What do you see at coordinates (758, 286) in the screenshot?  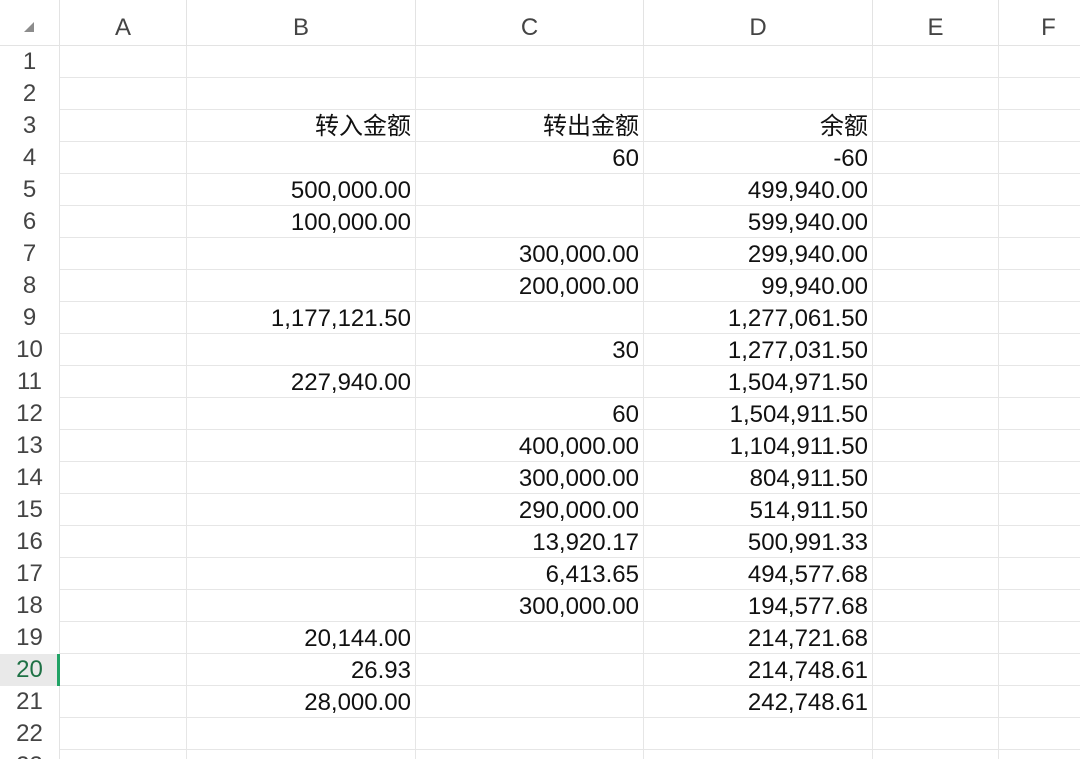 I see `cell-D8: 99,940.00` at bounding box center [758, 286].